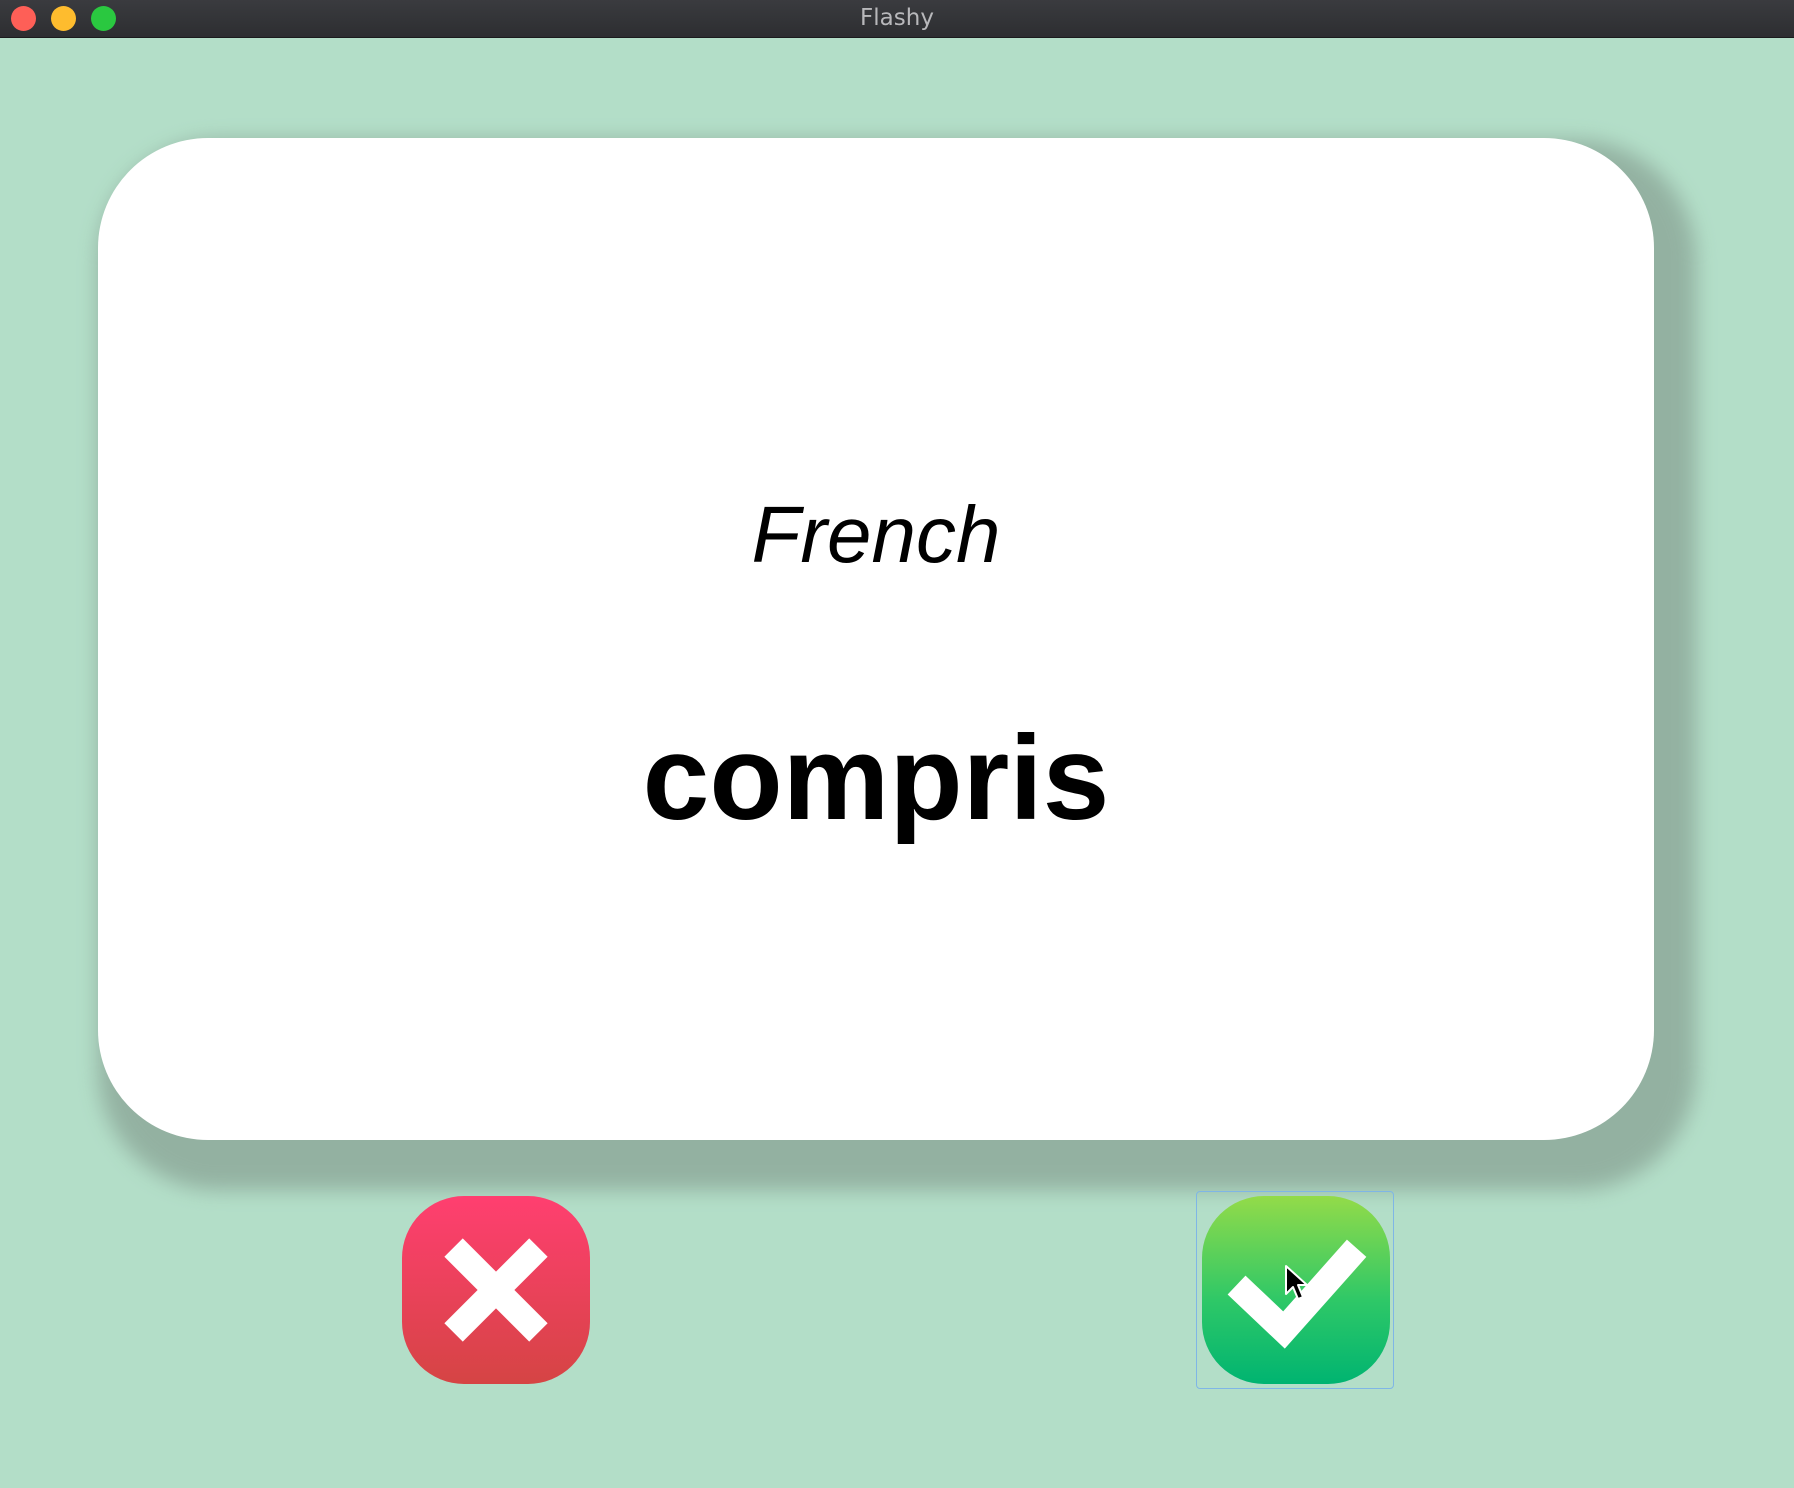 This screenshot has height=1488, width=1794. I want to click on window-title: Flashy, so click(897, 18).